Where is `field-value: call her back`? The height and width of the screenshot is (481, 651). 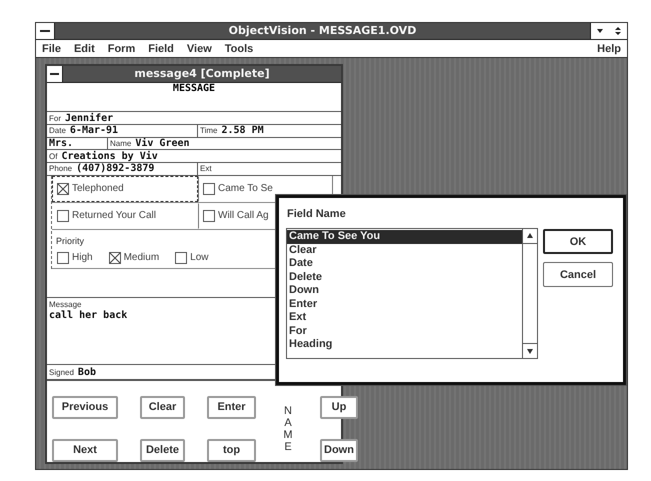
field-value: call her back is located at coordinates (88, 315).